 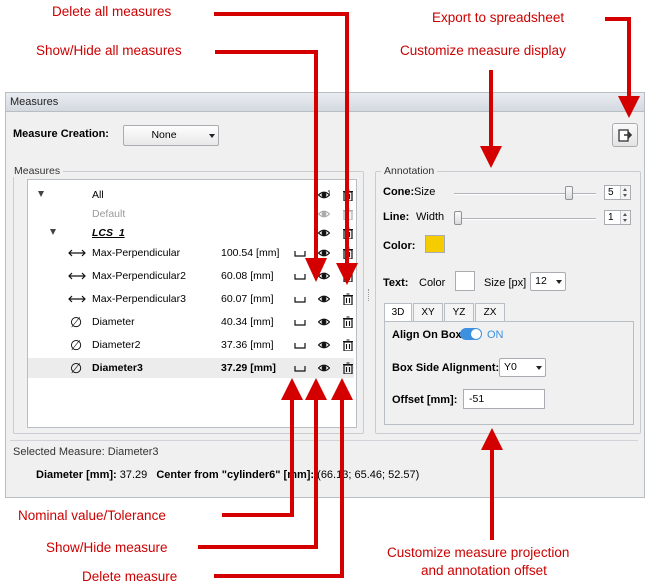 What do you see at coordinates (98, 195) in the screenshot?
I see `all-label: All` at bounding box center [98, 195].